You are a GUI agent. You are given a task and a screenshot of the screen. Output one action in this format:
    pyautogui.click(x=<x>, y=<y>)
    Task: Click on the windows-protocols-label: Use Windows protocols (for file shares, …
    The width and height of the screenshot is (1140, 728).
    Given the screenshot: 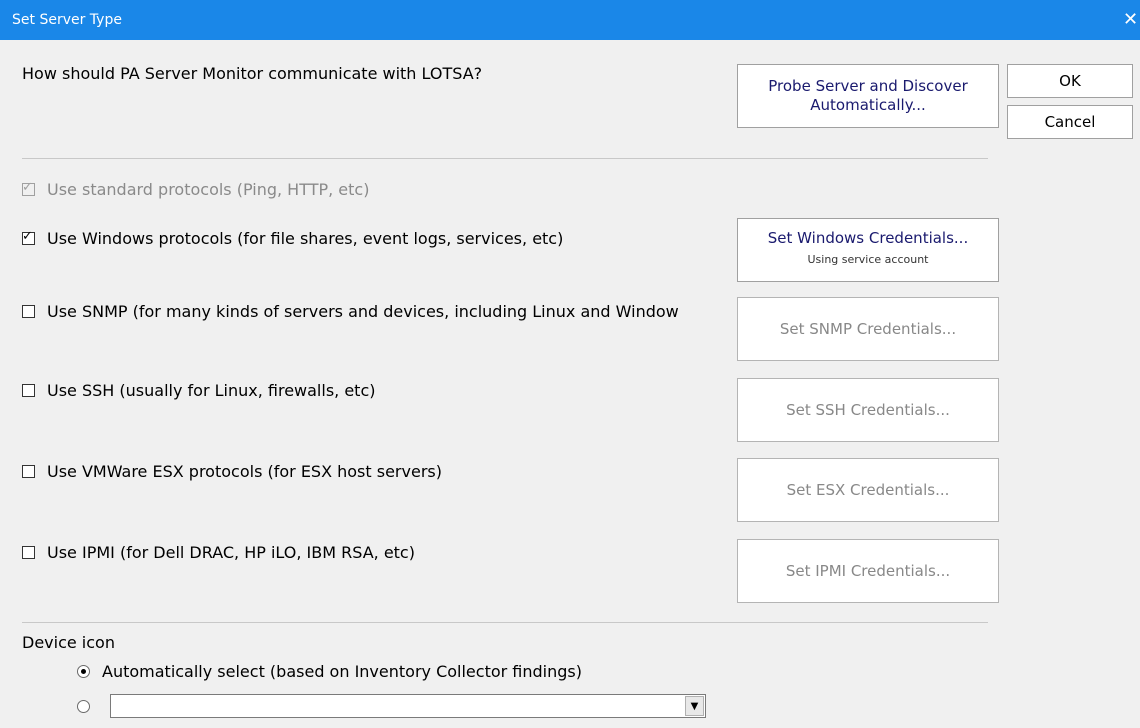 What is the action you would take?
    pyautogui.click(x=305, y=238)
    